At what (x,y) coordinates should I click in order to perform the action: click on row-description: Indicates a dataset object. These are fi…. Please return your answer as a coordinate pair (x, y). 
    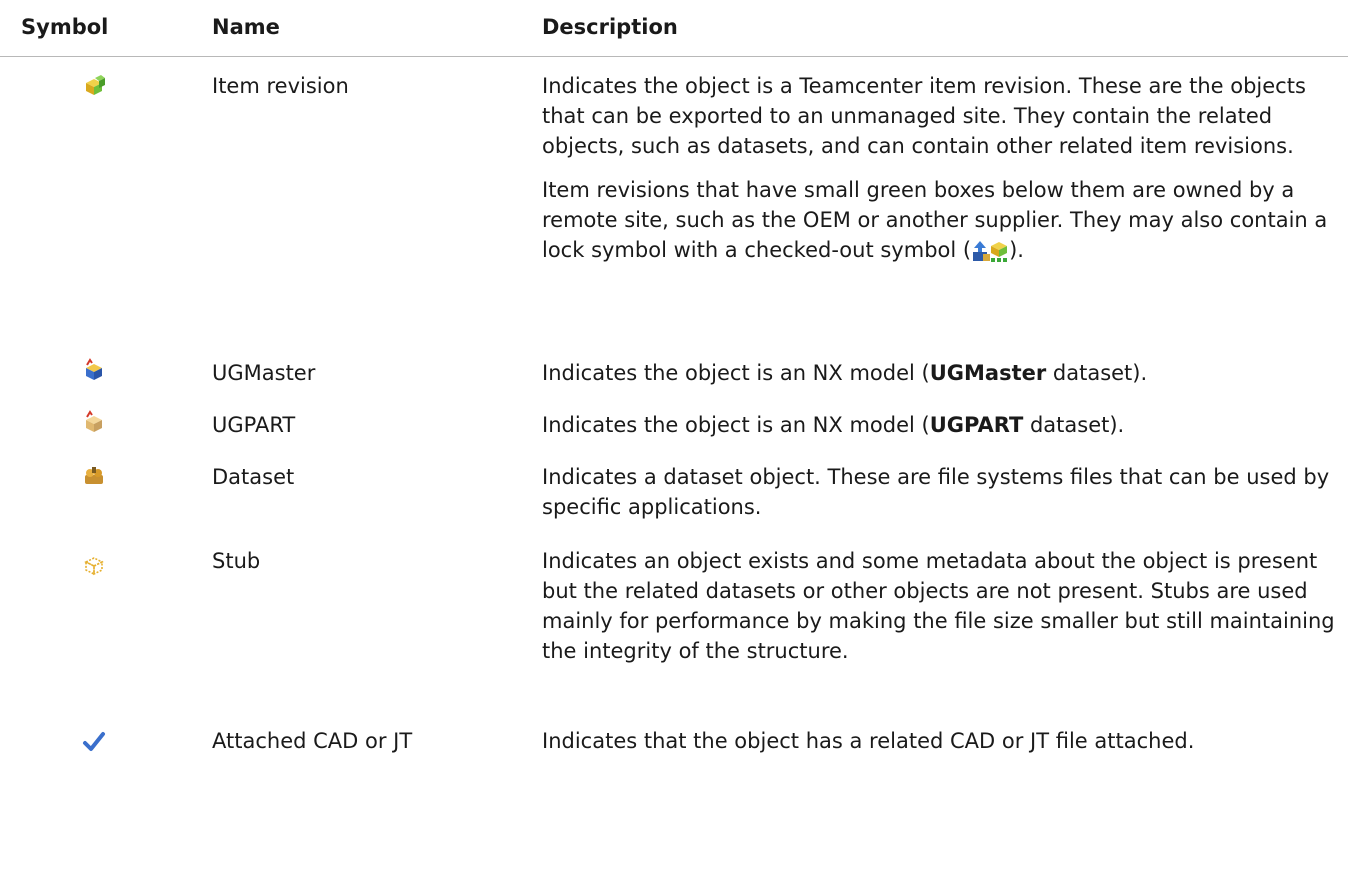
    Looking at the image, I should click on (936, 492).